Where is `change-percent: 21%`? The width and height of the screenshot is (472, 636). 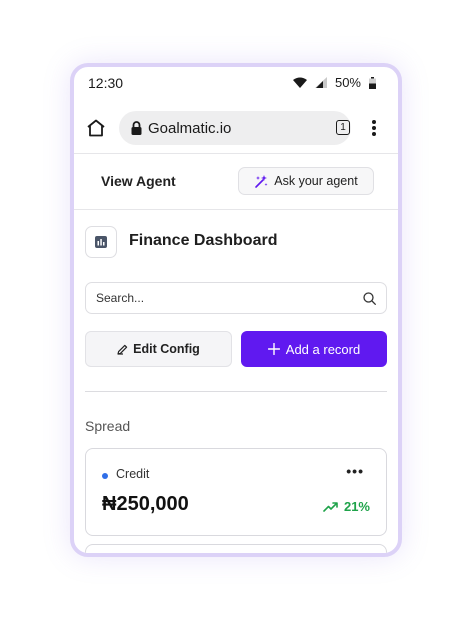
change-percent: 21% is located at coordinates (356, 506).